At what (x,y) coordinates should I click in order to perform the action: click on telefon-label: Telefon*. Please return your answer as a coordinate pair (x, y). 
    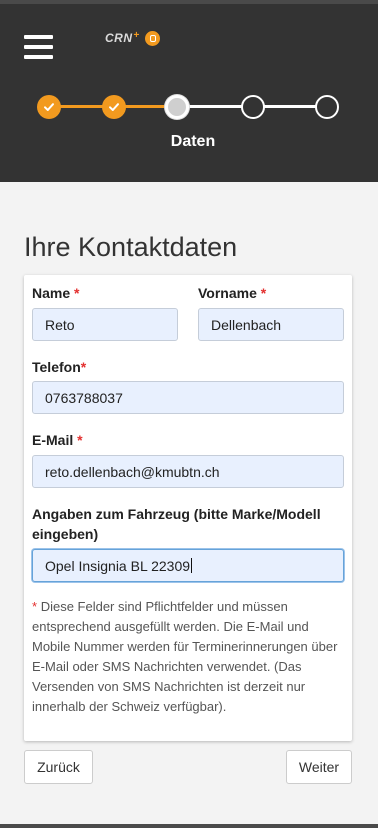
    Looking at the image, I should click on (59, 367).